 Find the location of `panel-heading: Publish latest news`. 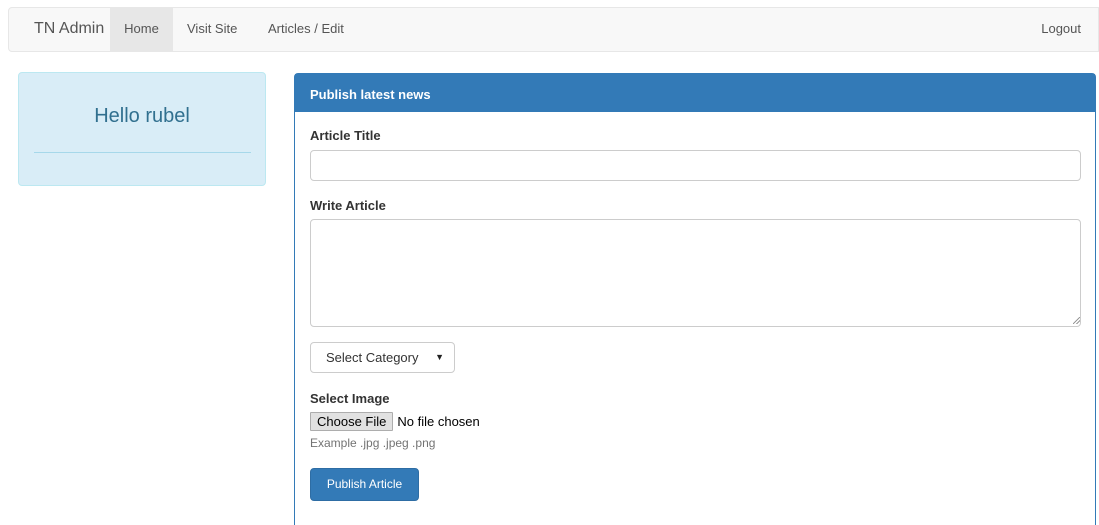

panel-heading: Publish latest news is located at coordinates (695, 93).